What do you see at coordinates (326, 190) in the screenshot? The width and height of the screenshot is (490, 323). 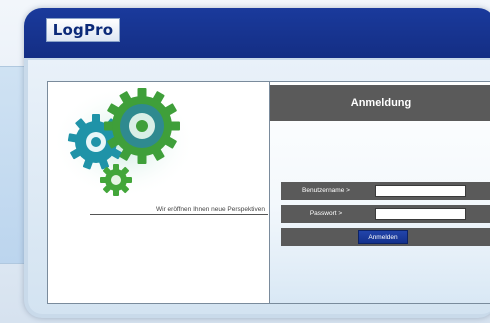 I see `username-label: Benutzername >` at bounding box center [326, 190].